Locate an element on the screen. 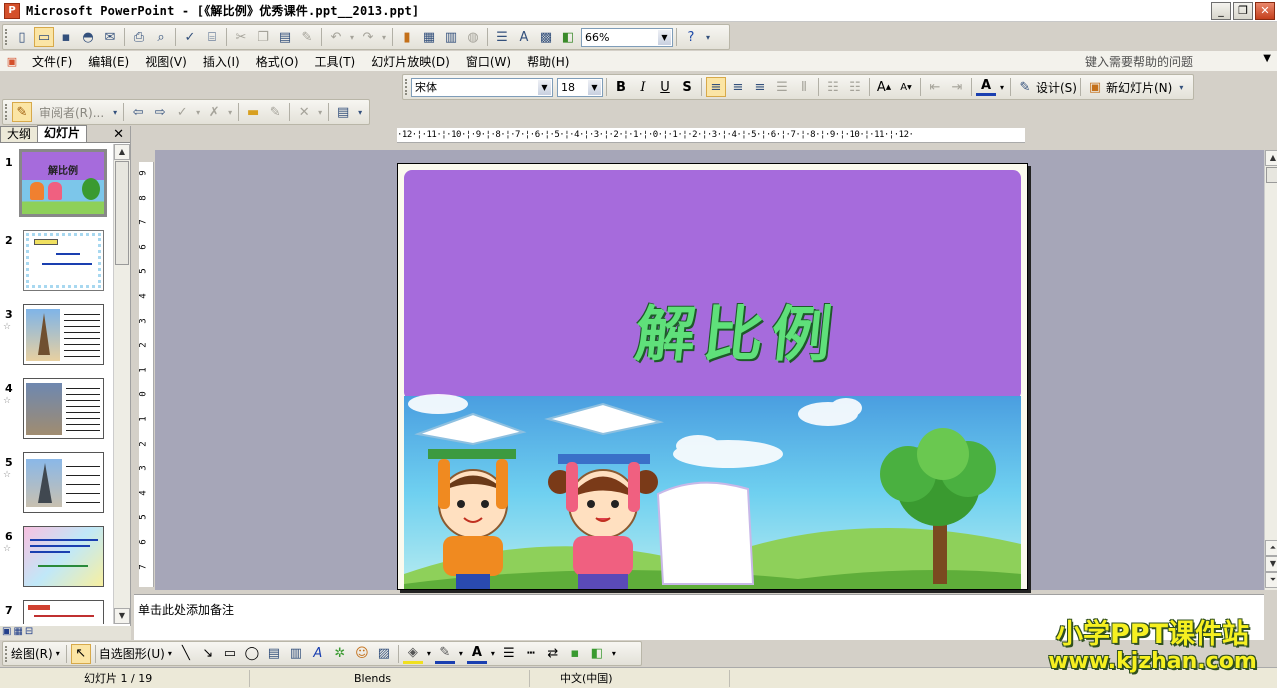  font-color-draw-icon: A is located at coordinates (476, 654).